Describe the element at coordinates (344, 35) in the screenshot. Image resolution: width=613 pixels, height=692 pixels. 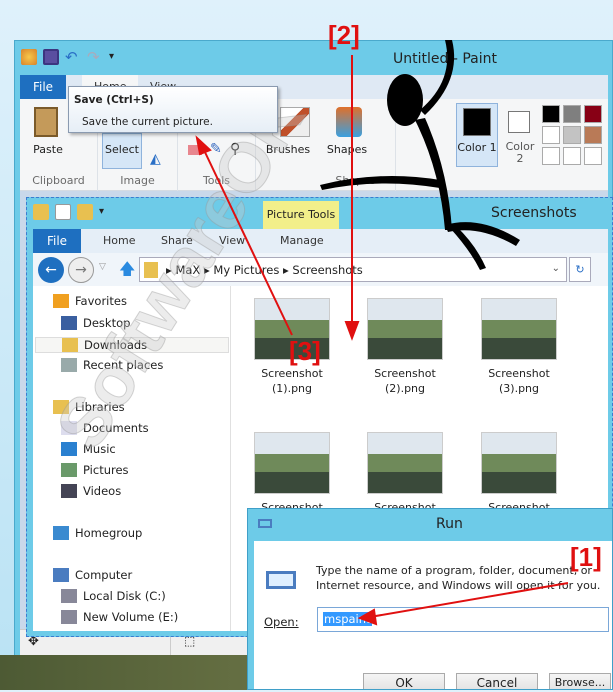
I see `annotation-label-2: [2]` at that location.